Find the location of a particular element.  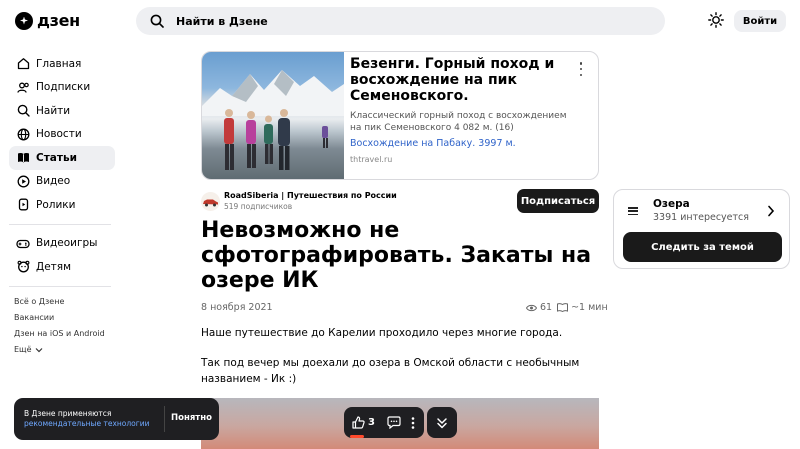

dzen-logo: дзен is located at coordinates (47, 20).